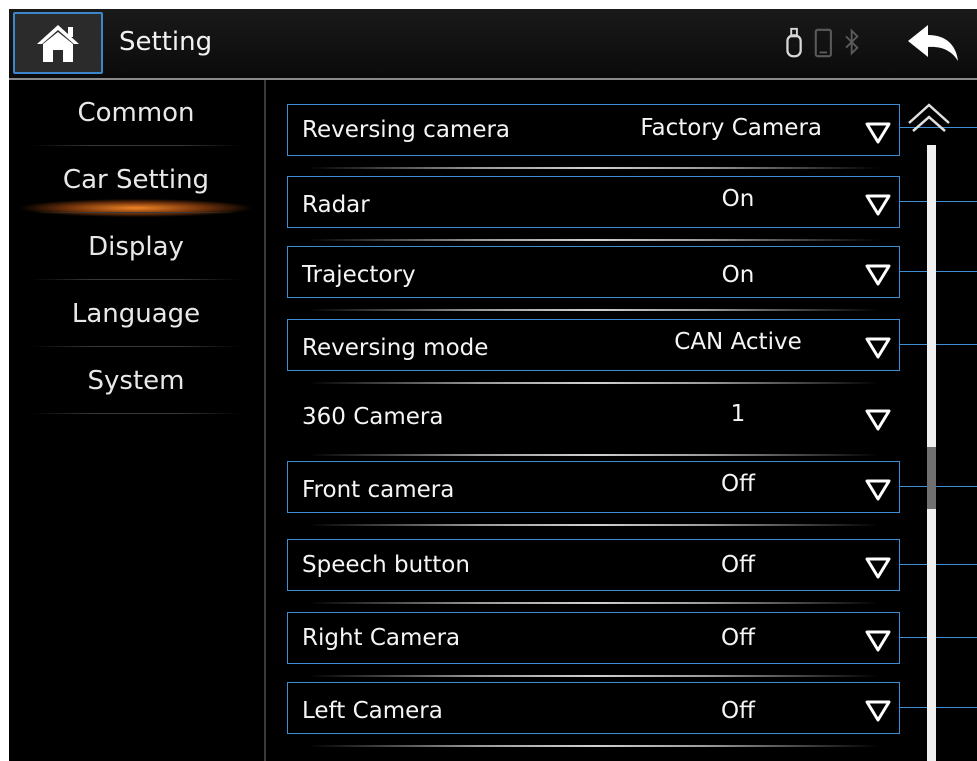  What do you see at coordinates (593, 571) in the screenshot?
I see `setting-row-speech-button: Speech button Off` at bounding box center [593, 571].